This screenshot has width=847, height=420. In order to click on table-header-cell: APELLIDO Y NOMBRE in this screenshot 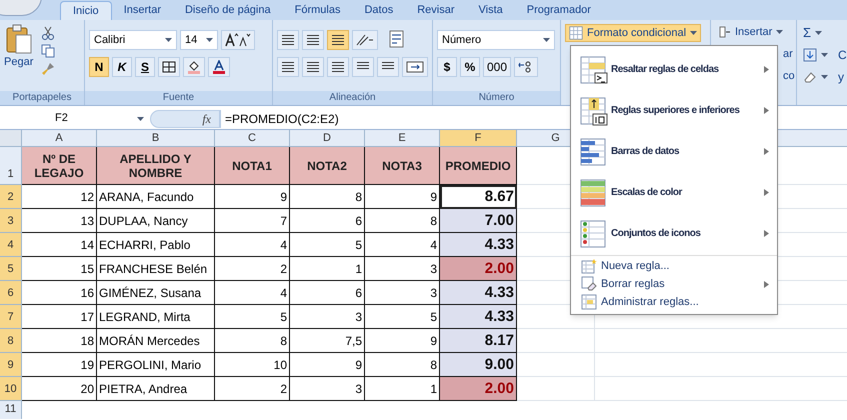, I will do `click(156, 166)`.